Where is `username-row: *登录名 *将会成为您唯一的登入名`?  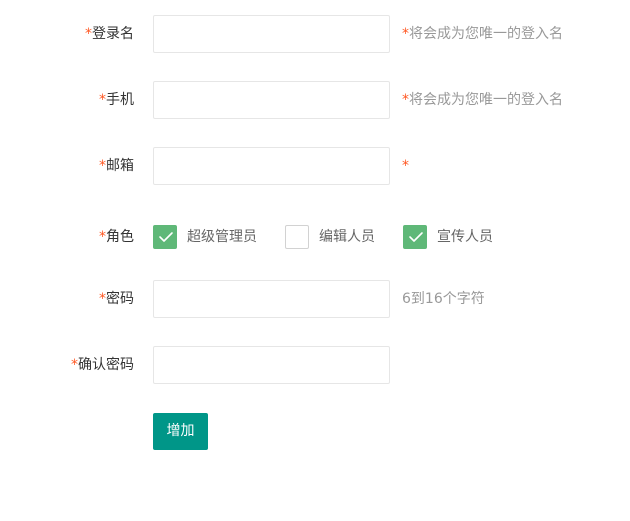
username-row: *登录名 *将会成为您唯一的登入名 is located at coordinates (315, 34).